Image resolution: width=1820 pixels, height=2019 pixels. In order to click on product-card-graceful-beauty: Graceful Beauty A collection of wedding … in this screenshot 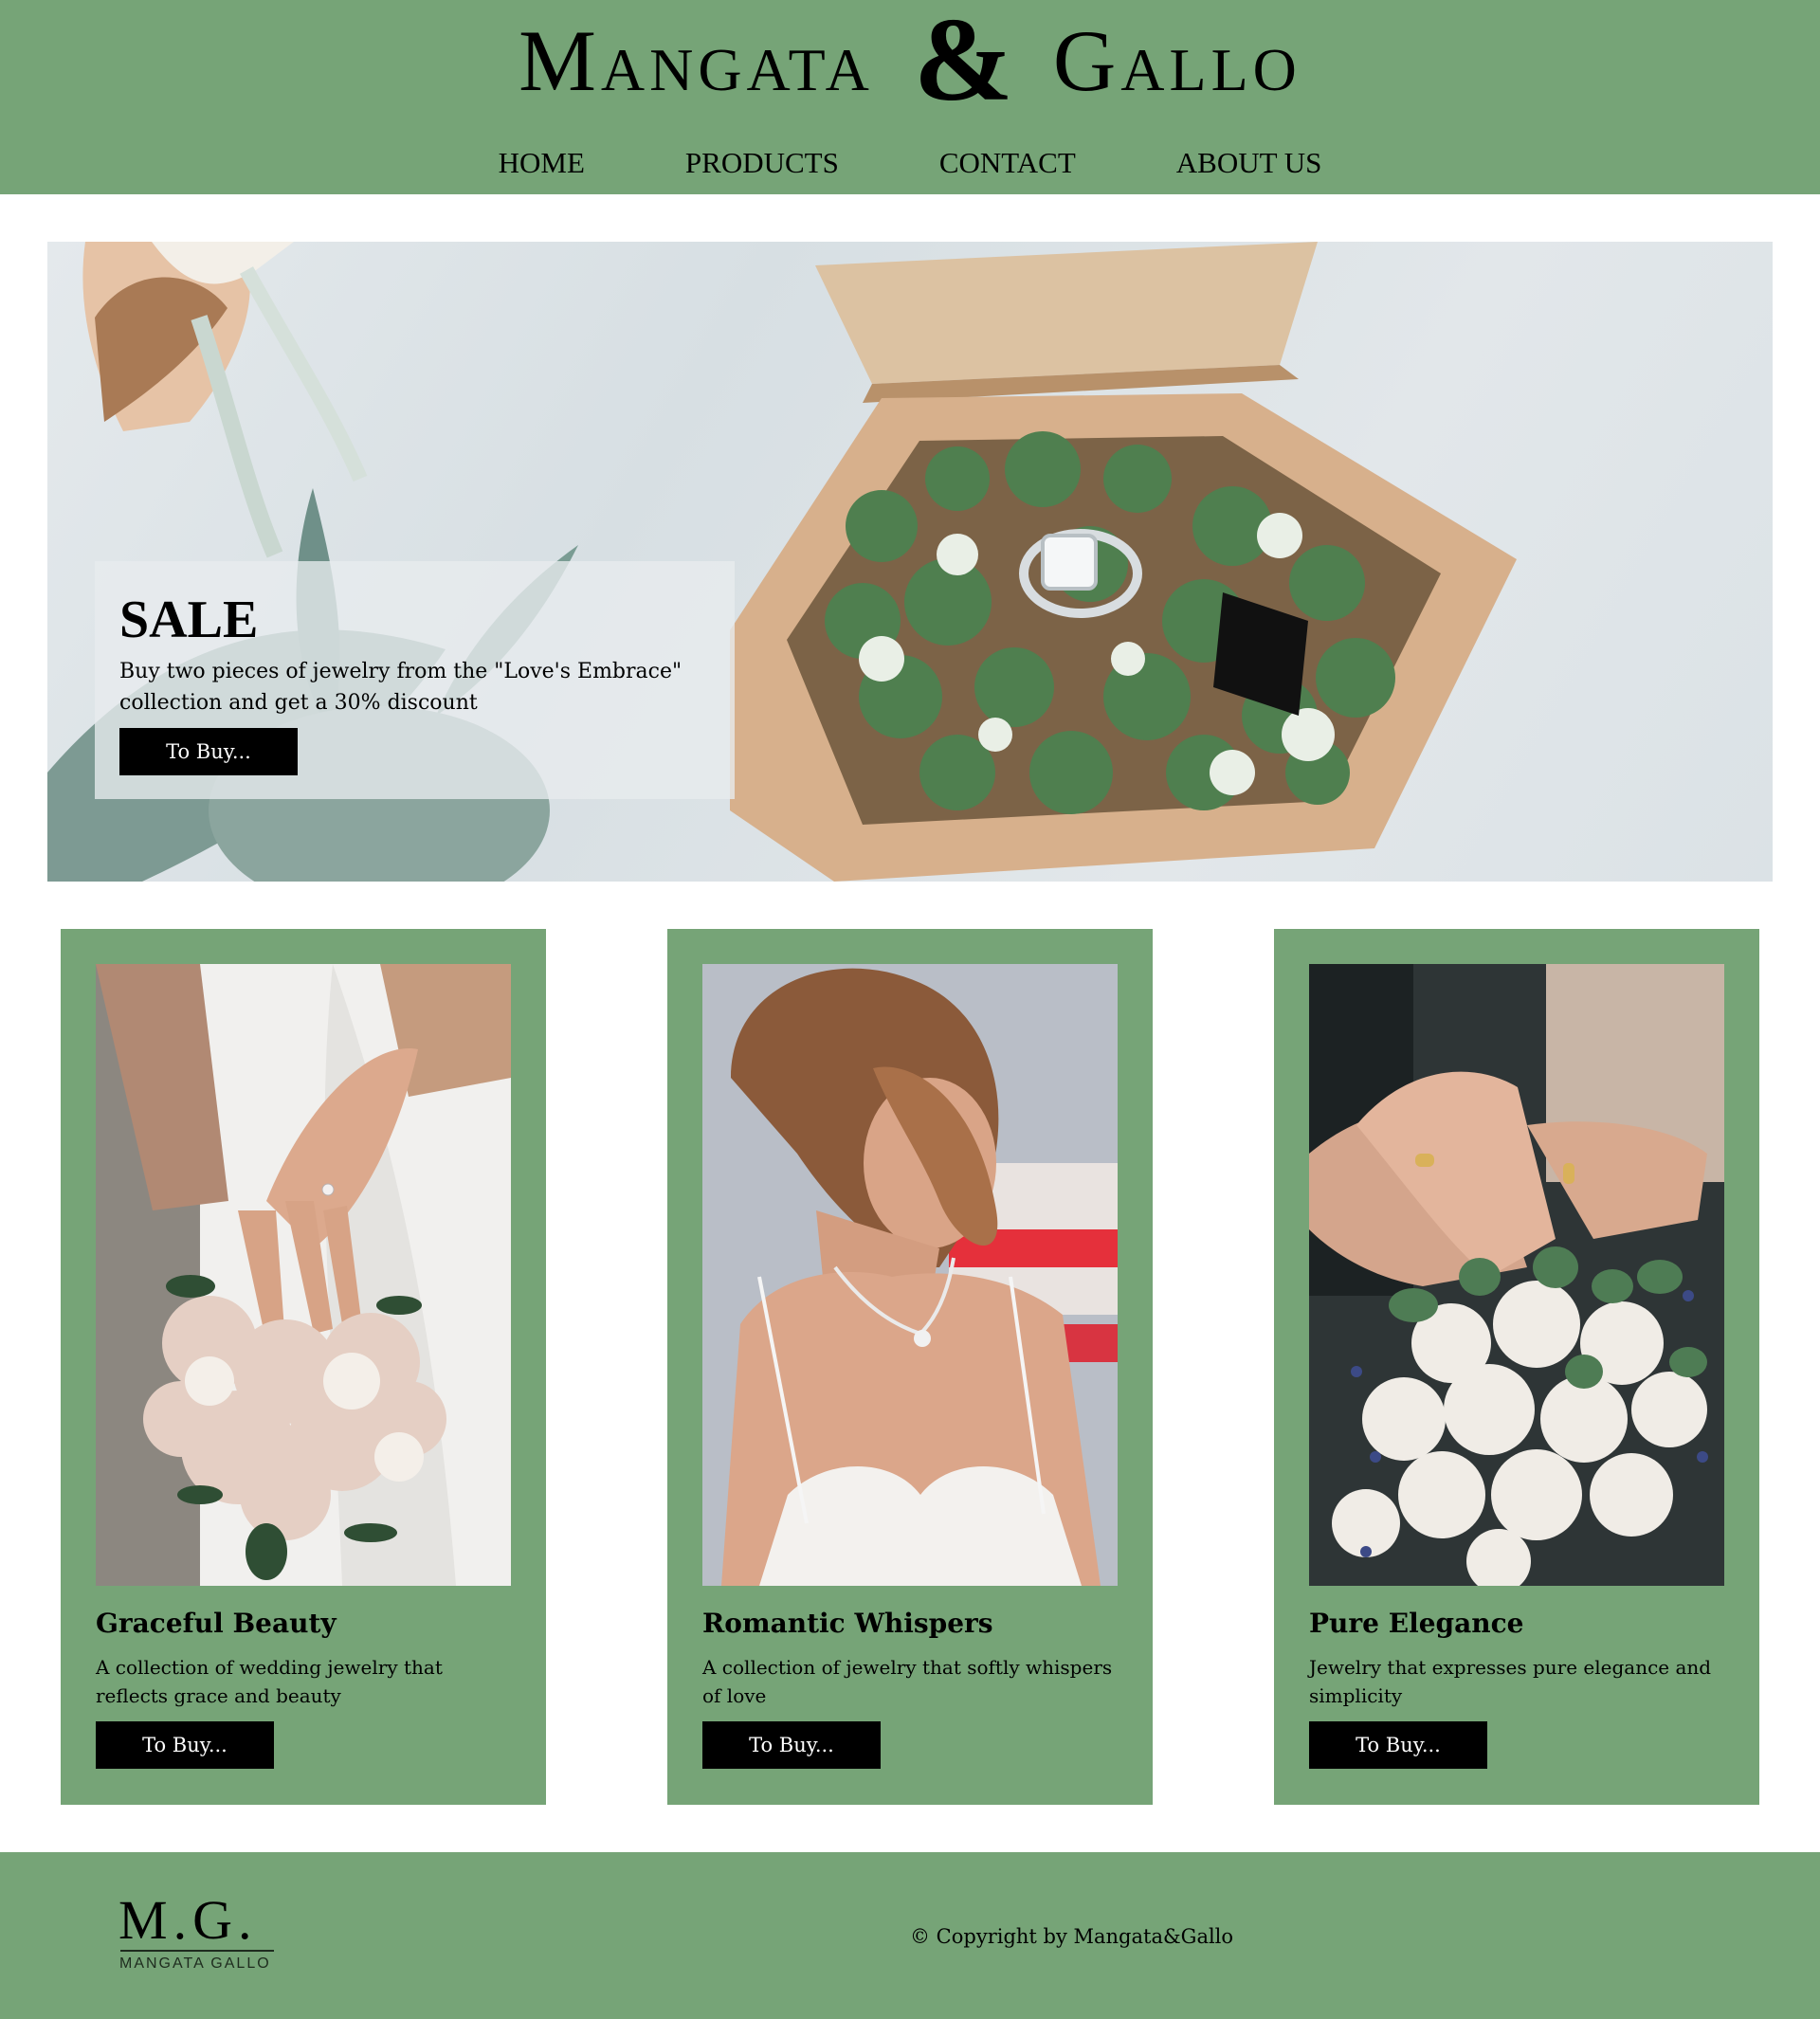, I will do `click(303, 1367)`.